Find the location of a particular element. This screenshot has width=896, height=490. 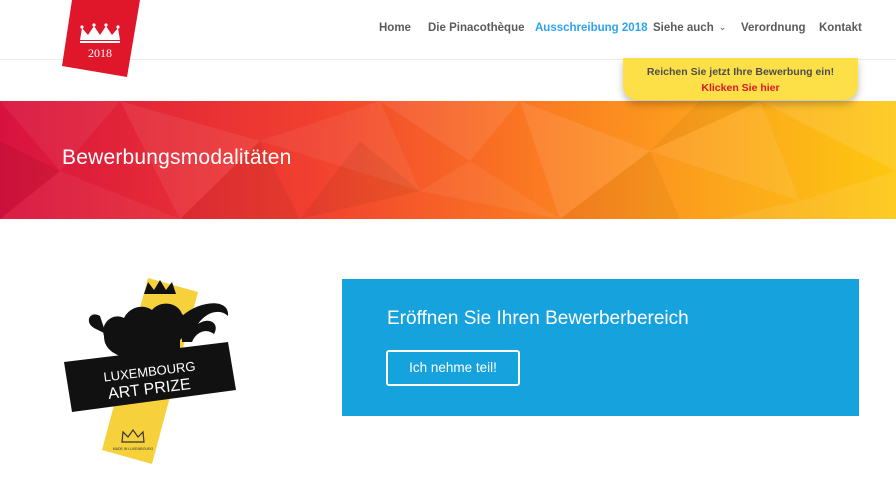

nav-siehe-auch: Siehe auch ⌄ is located at coordinates (689, 28).